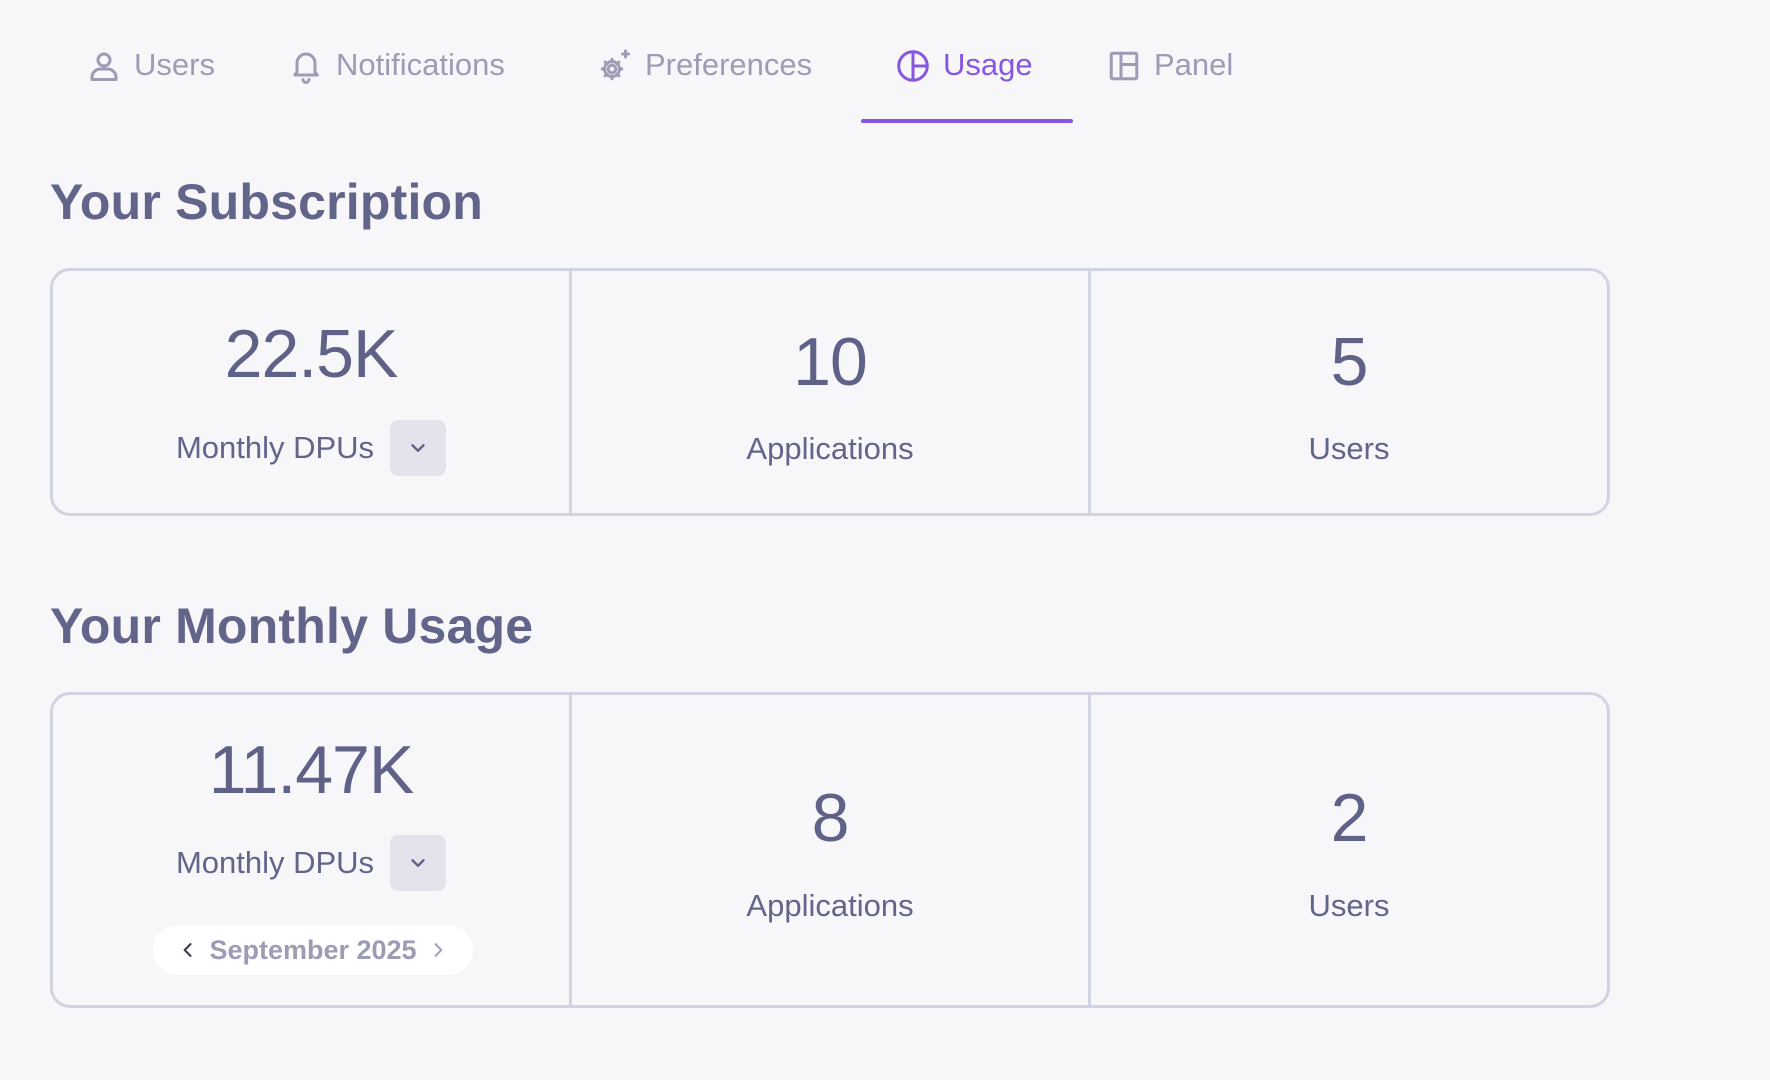 This screenshot has height=1080, width=1770. What do you see at coordinates (964, 85) in the screenshot?
I see `tab-usage: Usage` at bounding box center [964, 85].